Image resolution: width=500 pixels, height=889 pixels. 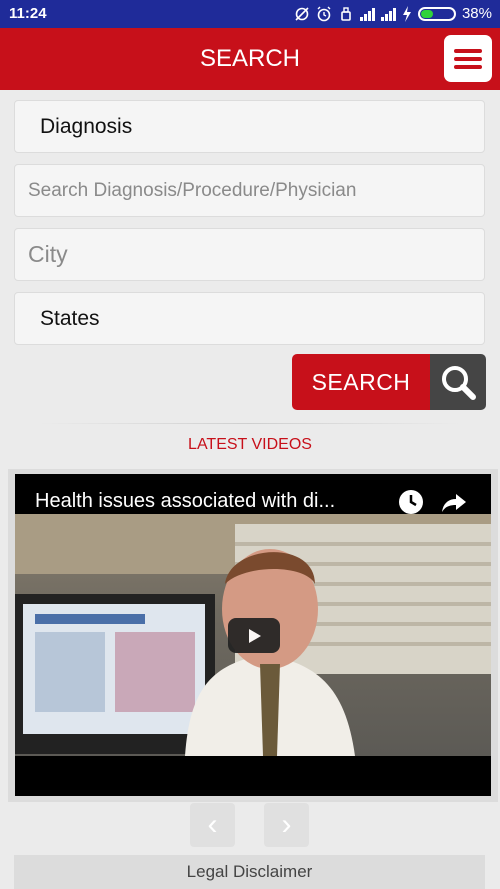 I want to click on legal-disclaimer-link: Legal Disclaimer, so click(x=249, y=872).